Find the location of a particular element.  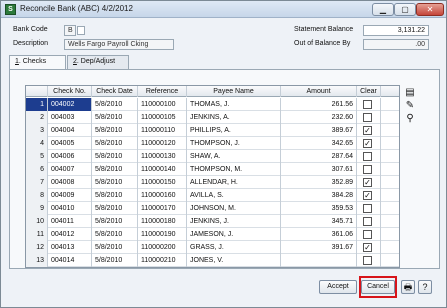

cell-payee-name: THOMPSON, M. is located at coordinates (234, 169).